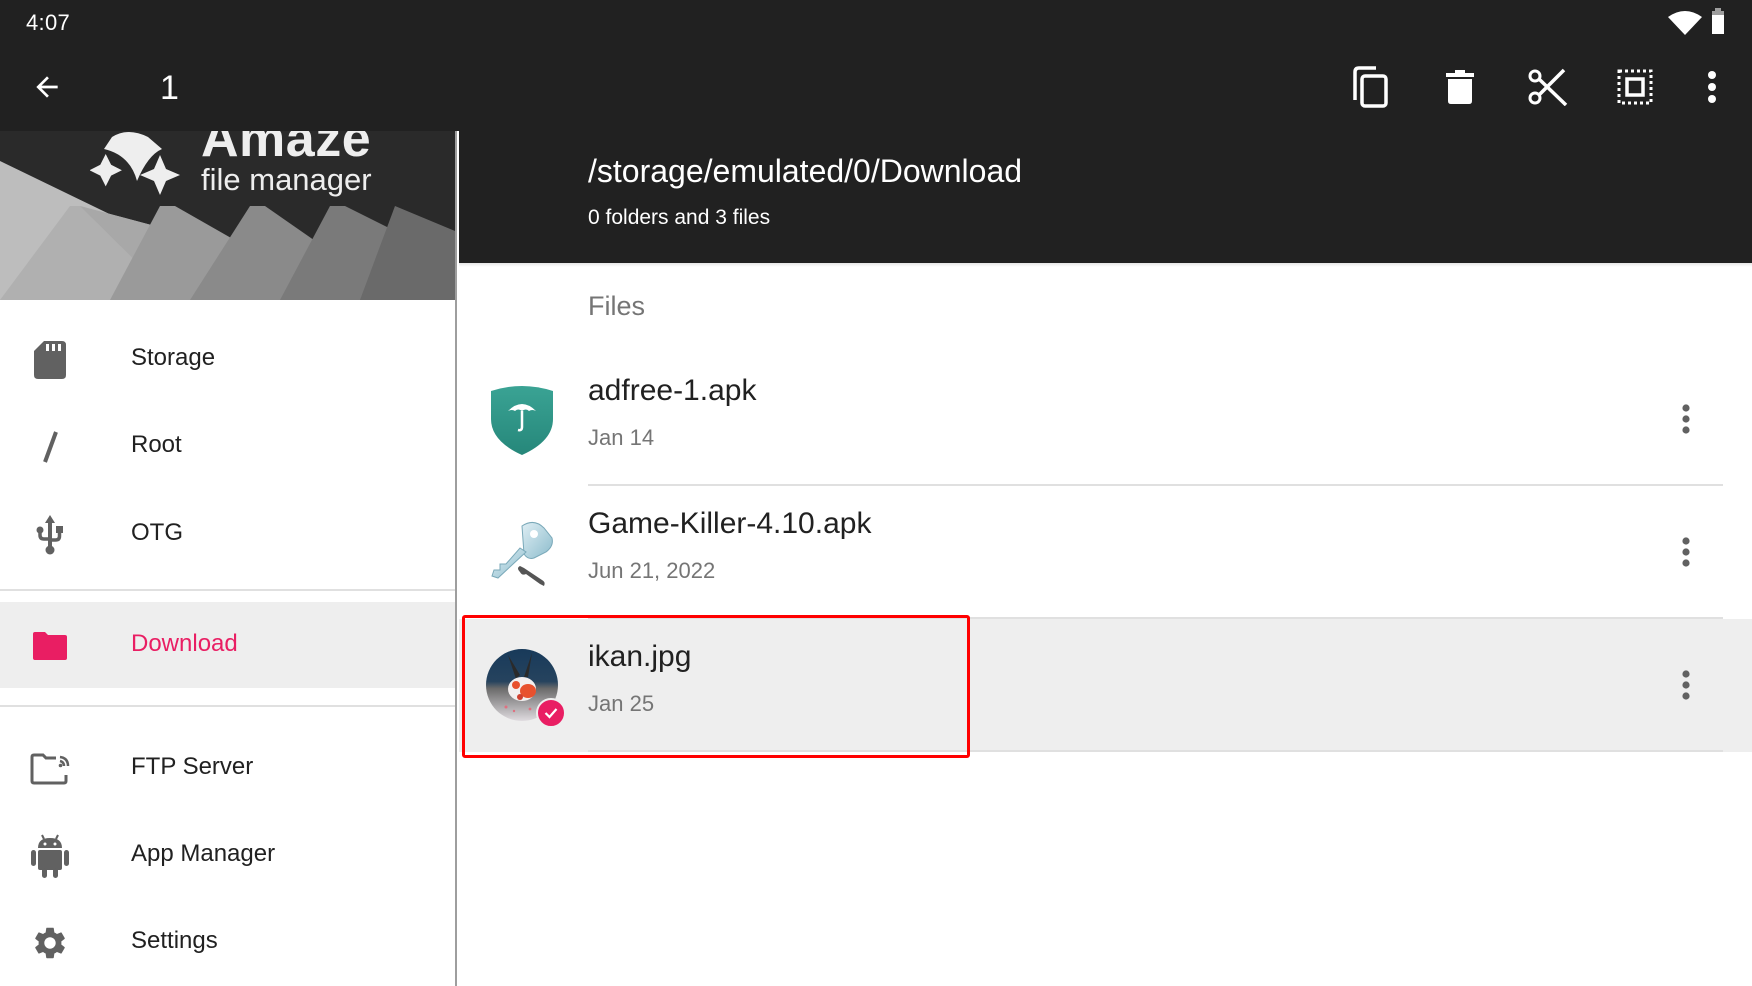 This screenshot has height=986, width=1752. I want to click on sidebar-item-label: OTG, so click(157, 532).